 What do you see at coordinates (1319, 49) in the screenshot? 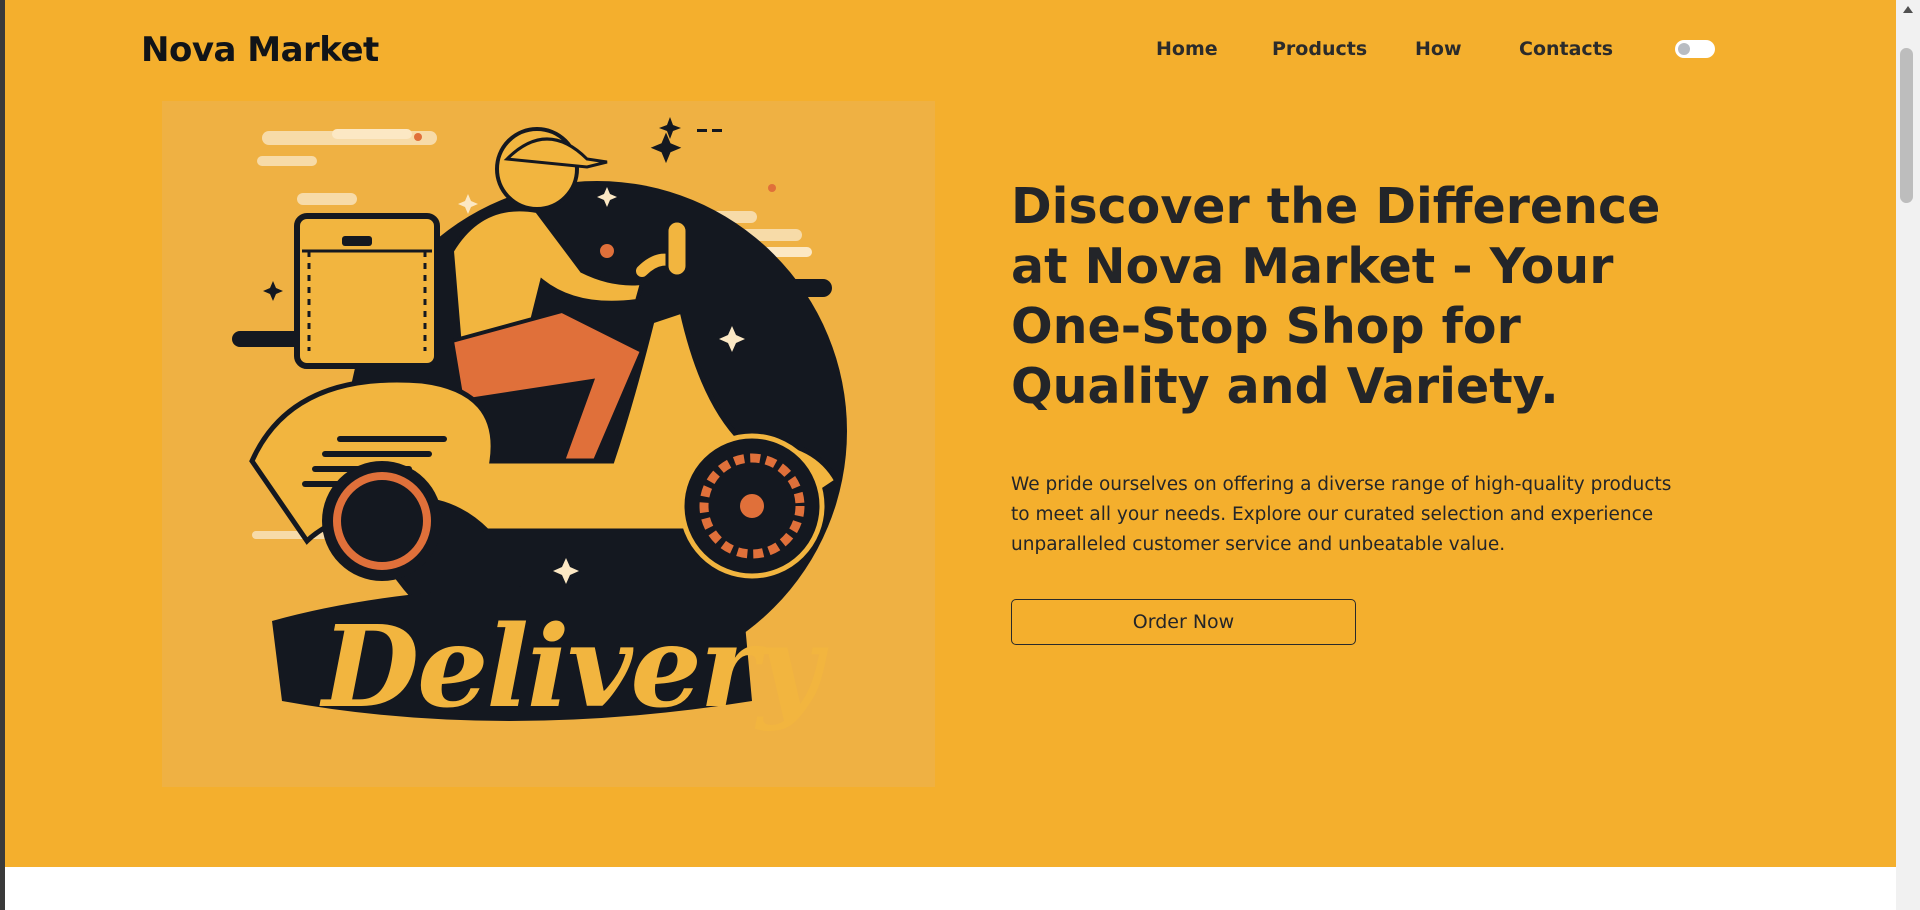
I see `nav-products: Products` at bounding box center [1319, 49].